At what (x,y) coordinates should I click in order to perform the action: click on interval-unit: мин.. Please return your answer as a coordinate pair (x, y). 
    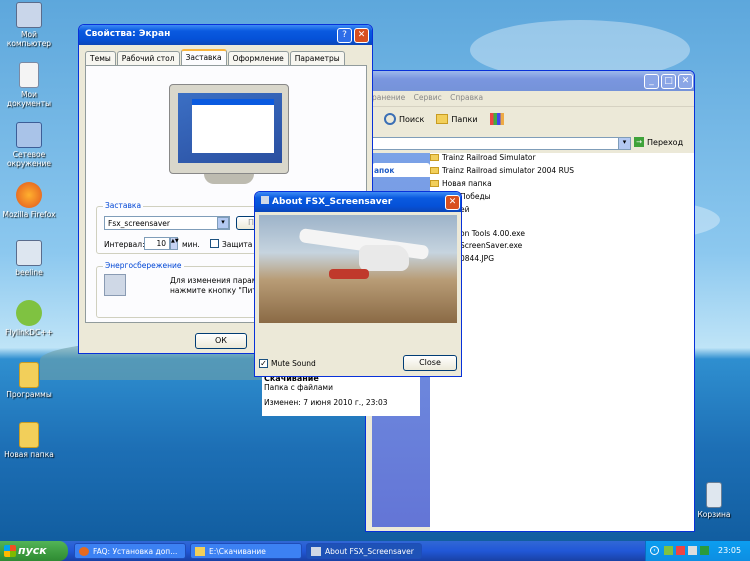
    Looking at the image, I should click on (191, 244).